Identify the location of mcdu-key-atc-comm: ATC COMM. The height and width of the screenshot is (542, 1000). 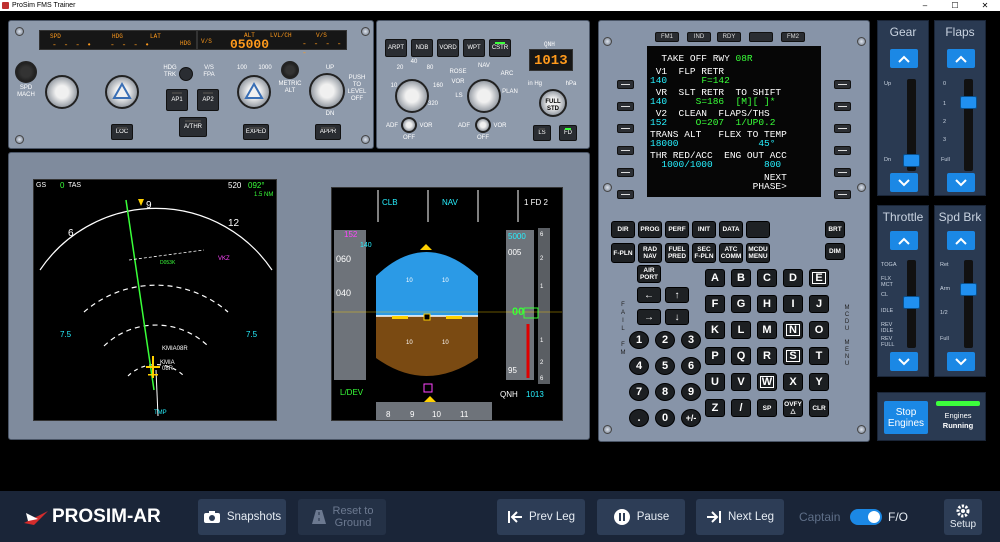
(731, 253).